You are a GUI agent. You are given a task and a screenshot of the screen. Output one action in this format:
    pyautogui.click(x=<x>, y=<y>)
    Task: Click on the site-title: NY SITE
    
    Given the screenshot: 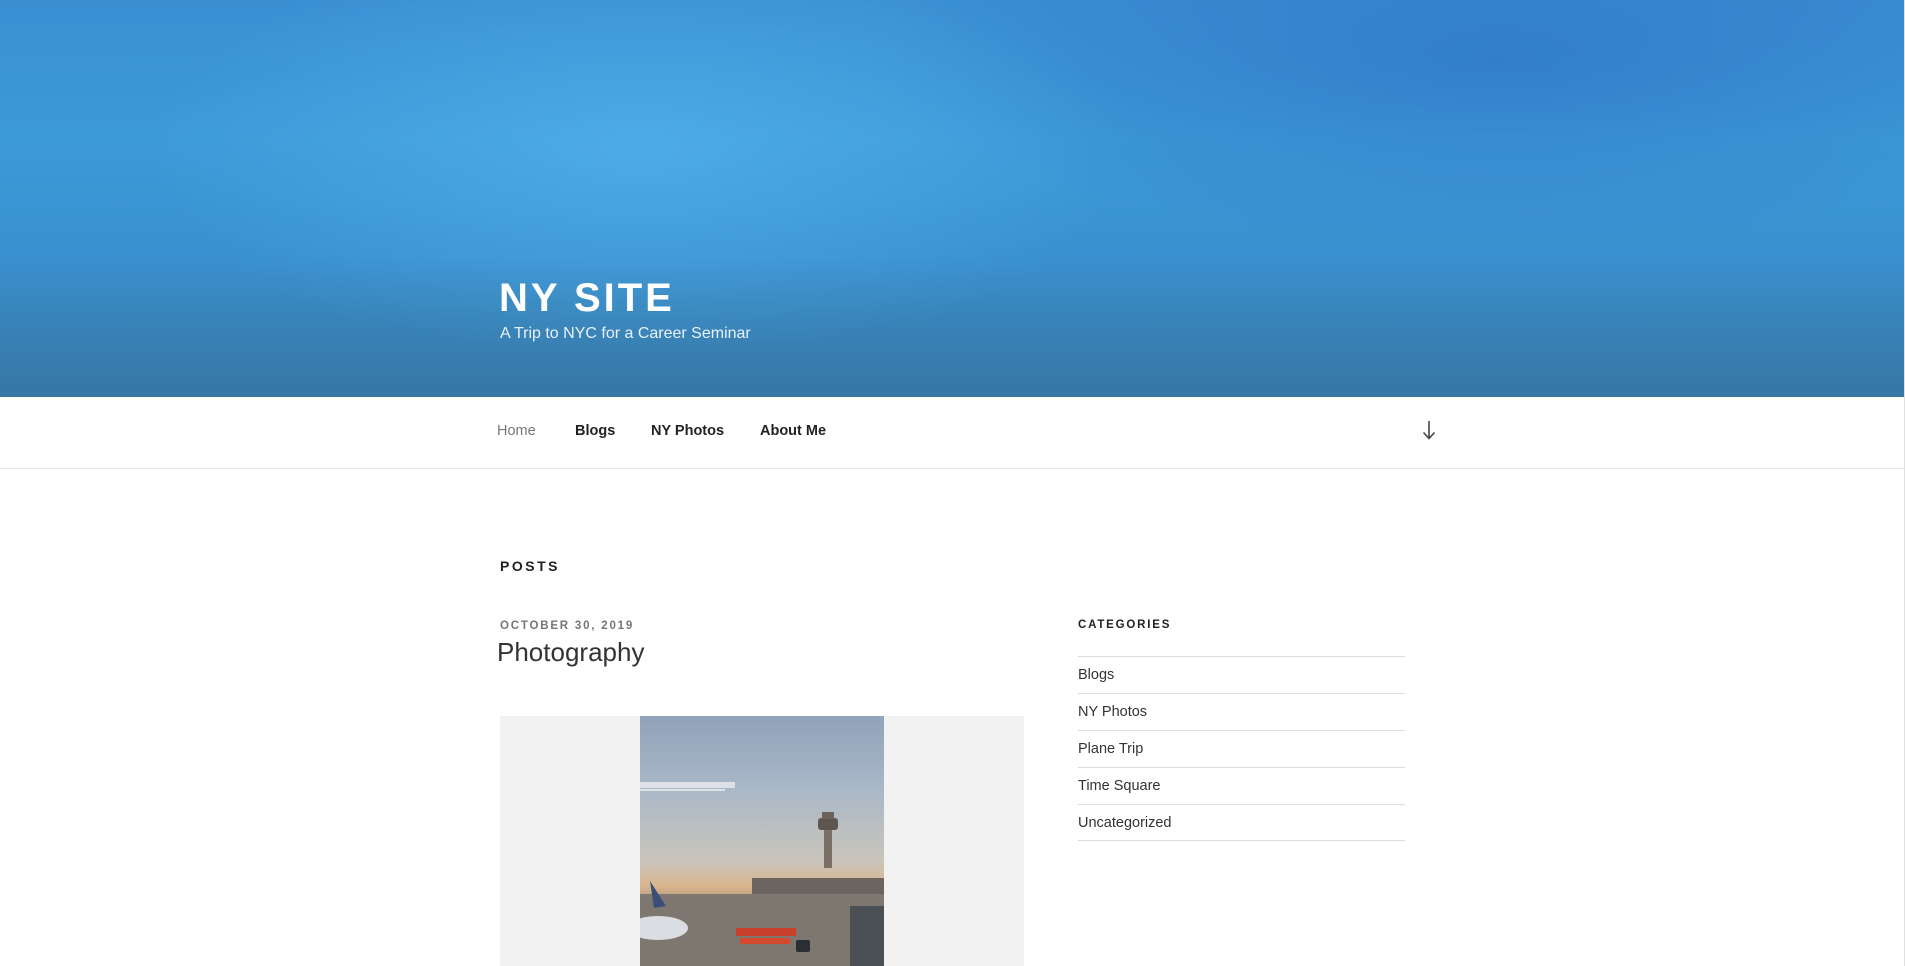 What is the action you would take?
    pyautogui.click(x=587, y=298)
    